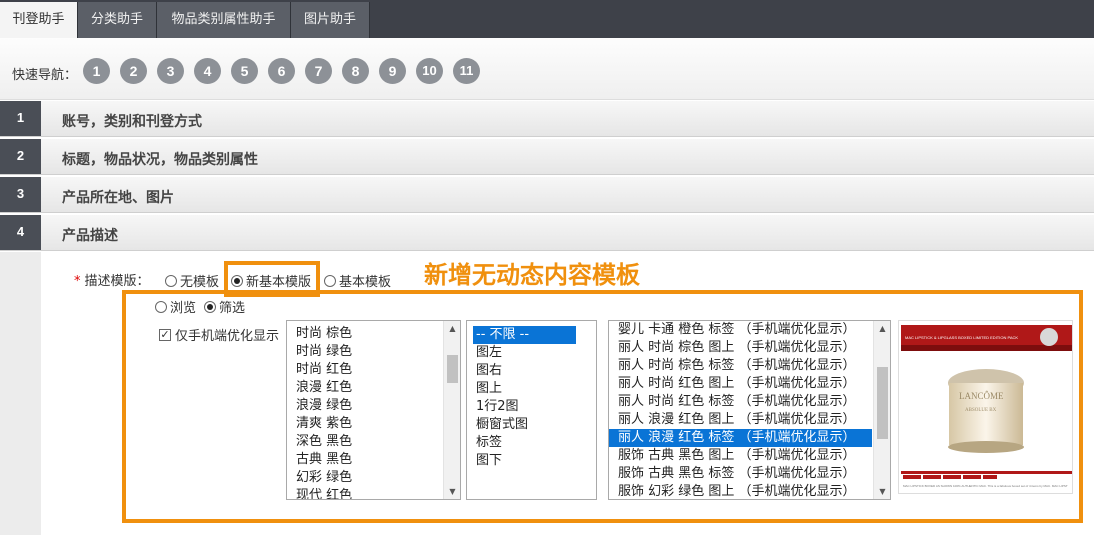 This screenshot has height=535, width=1094. Describe the element at coordinates (740, 474) in the screenshot. I see `list-item: 服饰 古典 黑色 标签 （手机端优化显示）` at that location.